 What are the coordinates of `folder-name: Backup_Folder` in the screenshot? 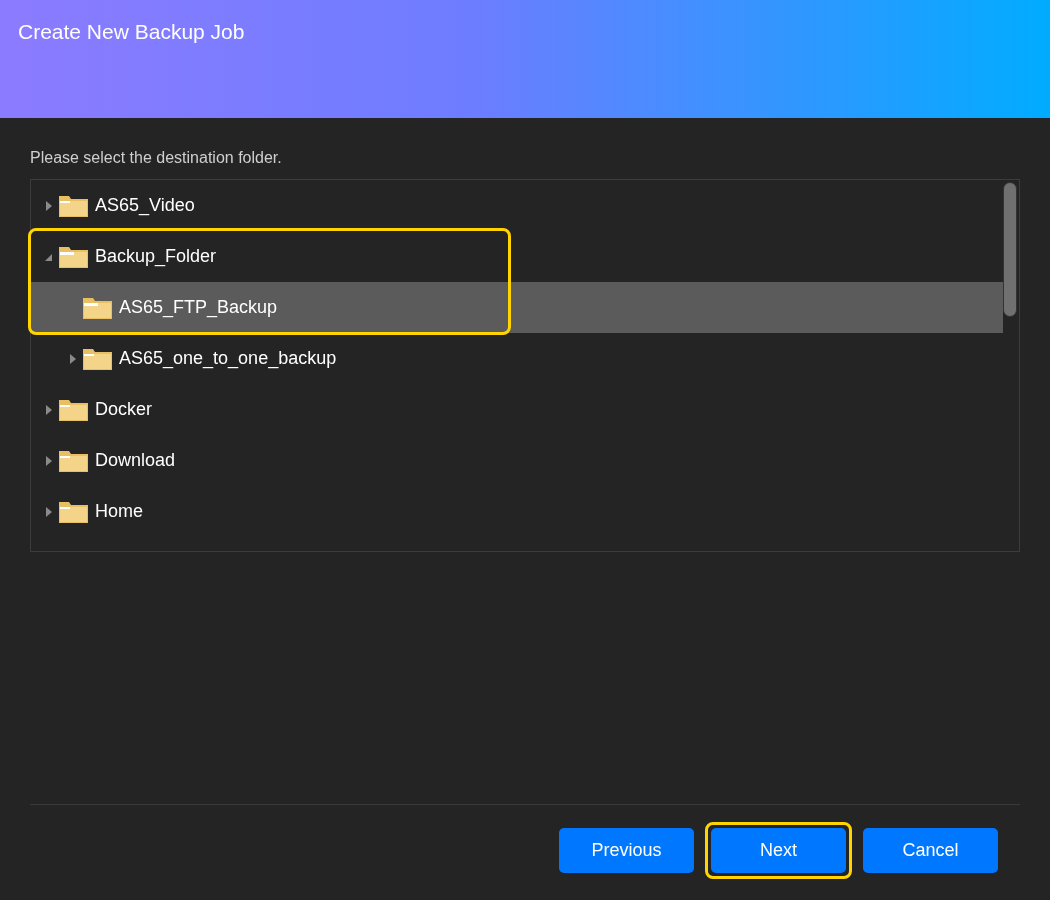 It's located at (156, 257).